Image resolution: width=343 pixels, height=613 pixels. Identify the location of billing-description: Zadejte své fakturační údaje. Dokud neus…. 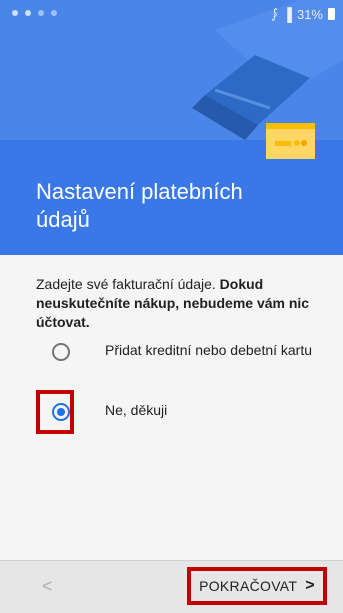
(178, 303).